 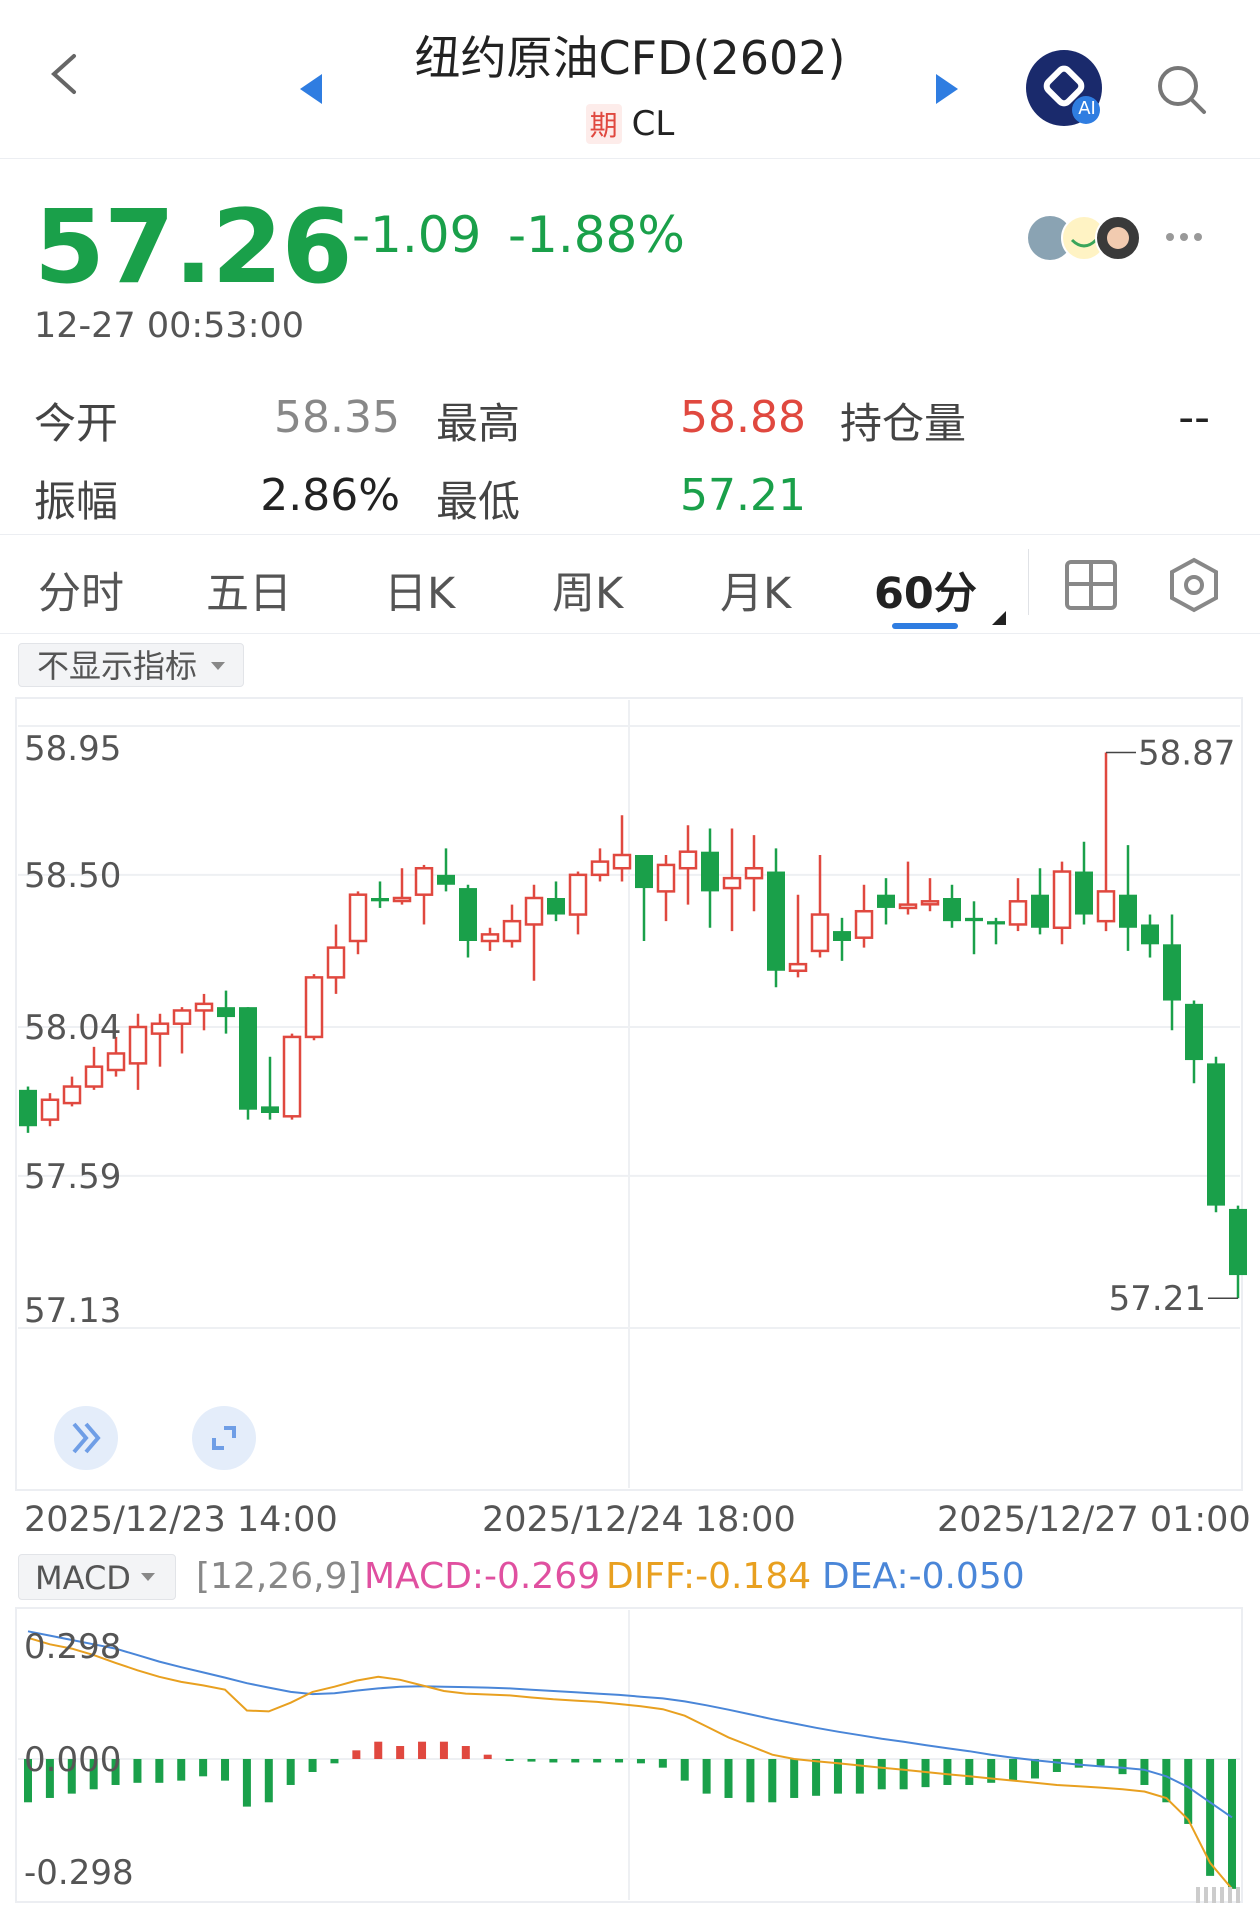 What do you see at coordinates (603, 124) in the screenshot?
I see `futures-badge: 期` at bounding box center [603, 124].